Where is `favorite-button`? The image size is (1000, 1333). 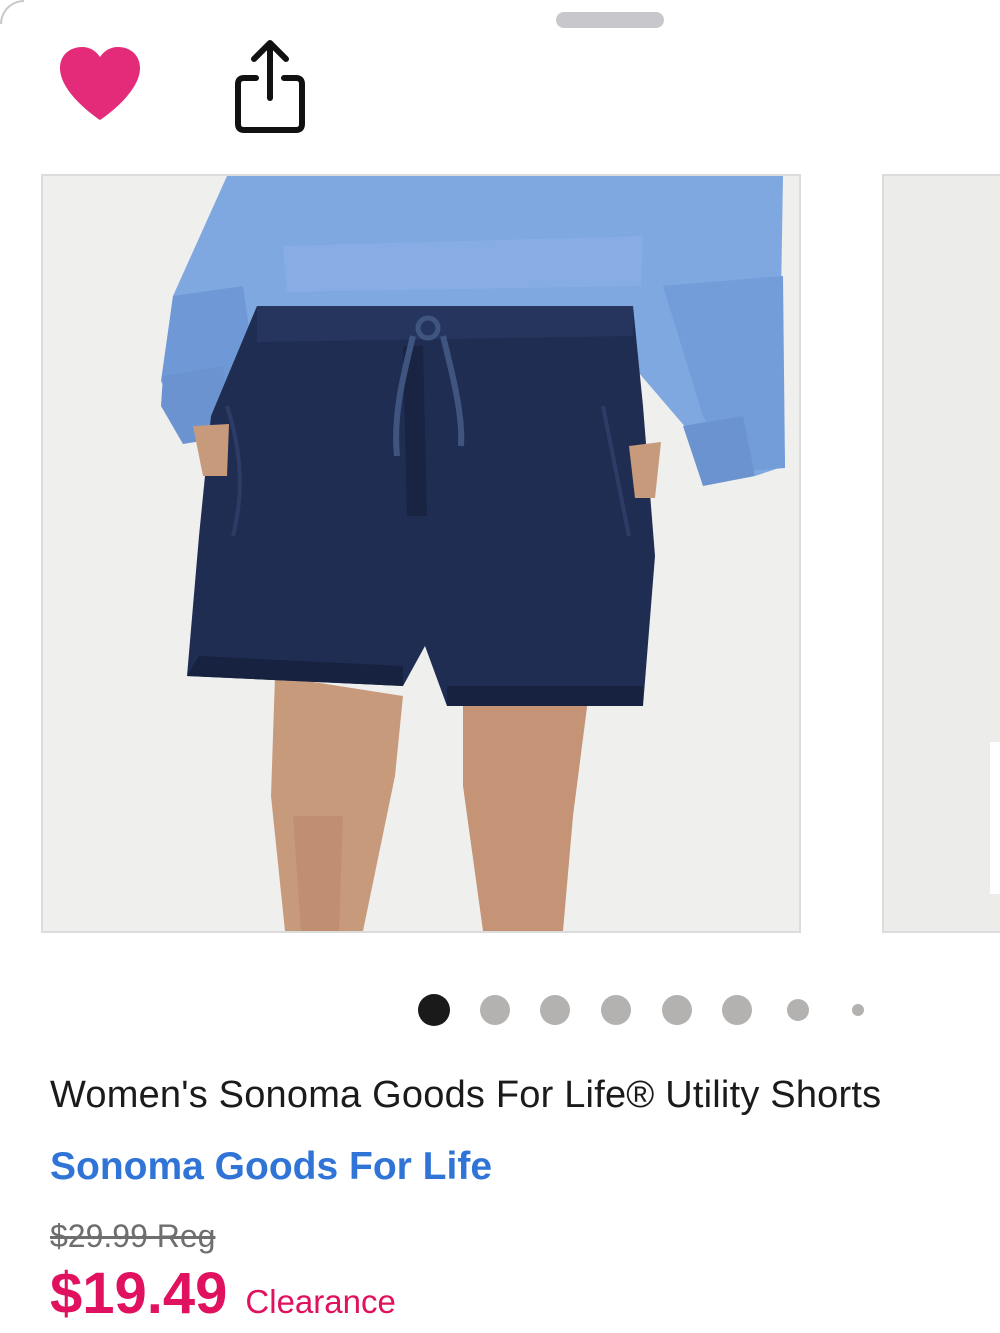
favorite-button is located at coordinates (100, 84).